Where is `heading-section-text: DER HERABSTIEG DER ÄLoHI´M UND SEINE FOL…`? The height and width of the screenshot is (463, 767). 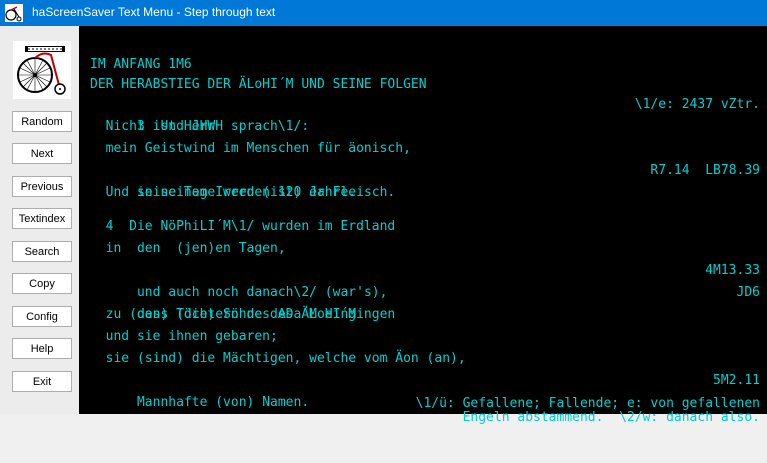 heading-section-text: DER HERABSTIEG DER ÄLoHI´M UND SEINE FOL… is located at coordinates (258, 84).